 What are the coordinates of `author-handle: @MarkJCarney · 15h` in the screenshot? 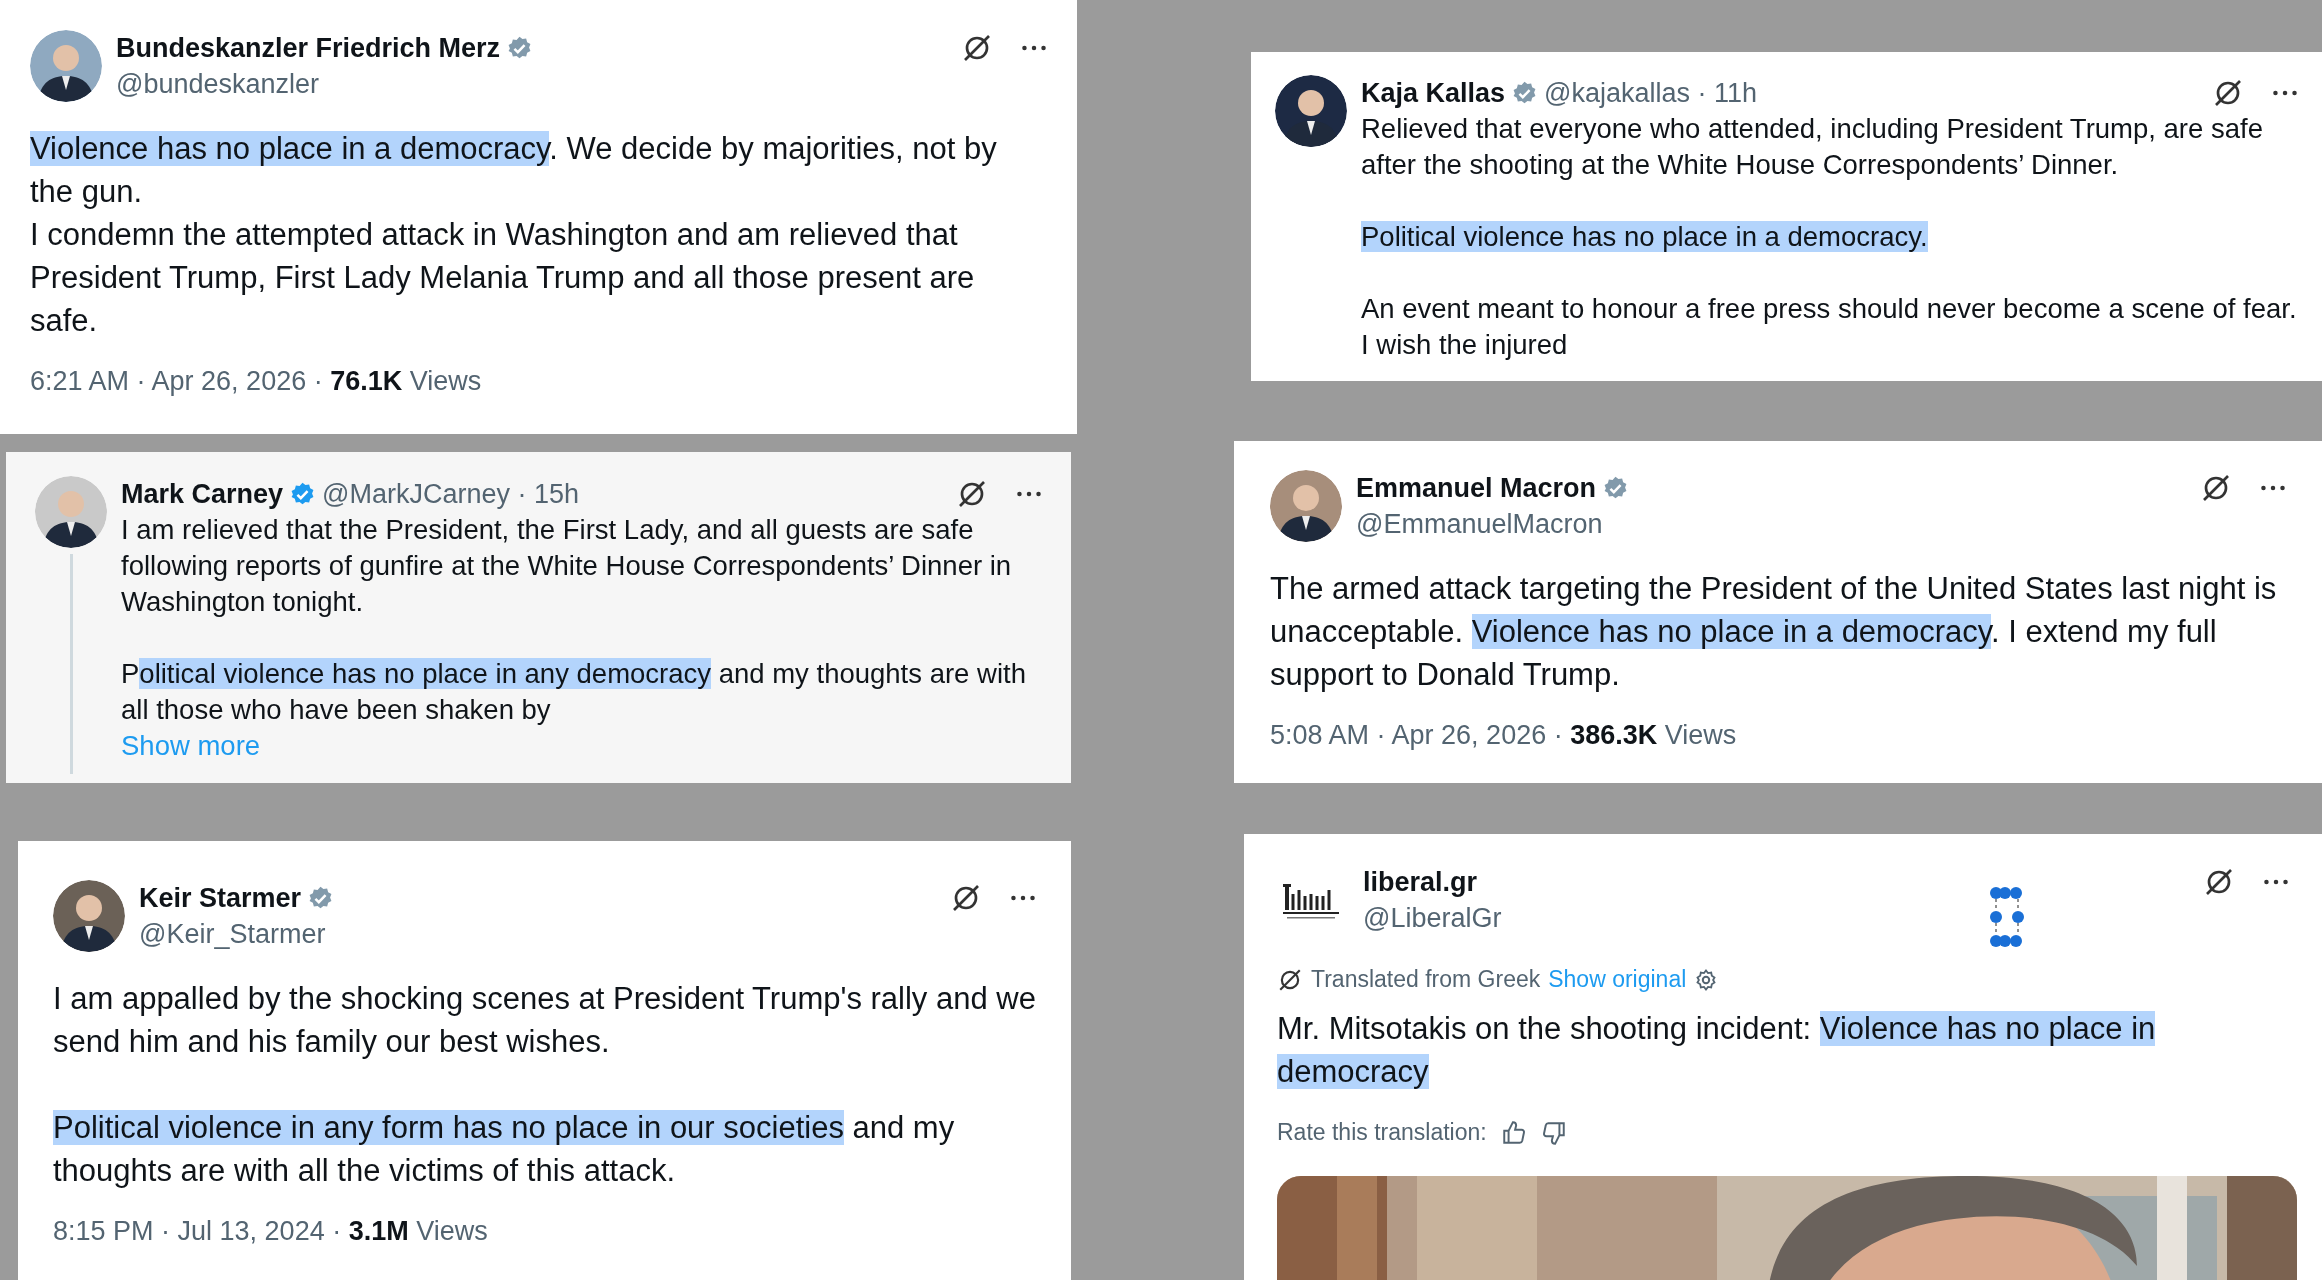 It's located at (451, 494).